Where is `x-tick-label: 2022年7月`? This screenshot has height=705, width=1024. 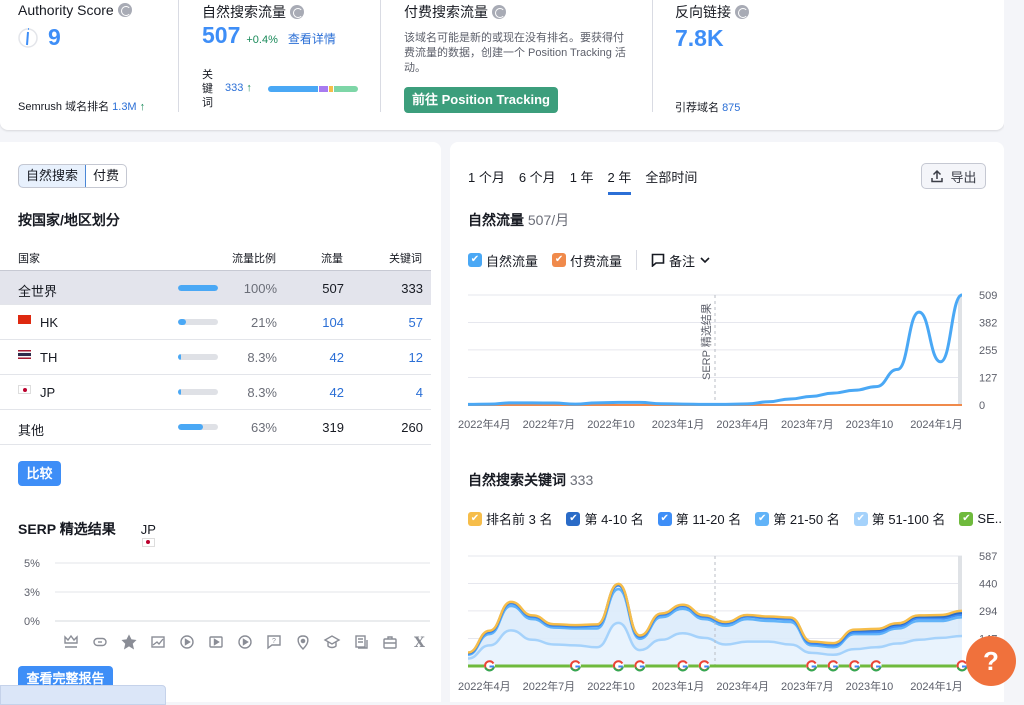
x-tick-label: 2022年7月 is located at coordinates (549, 424).